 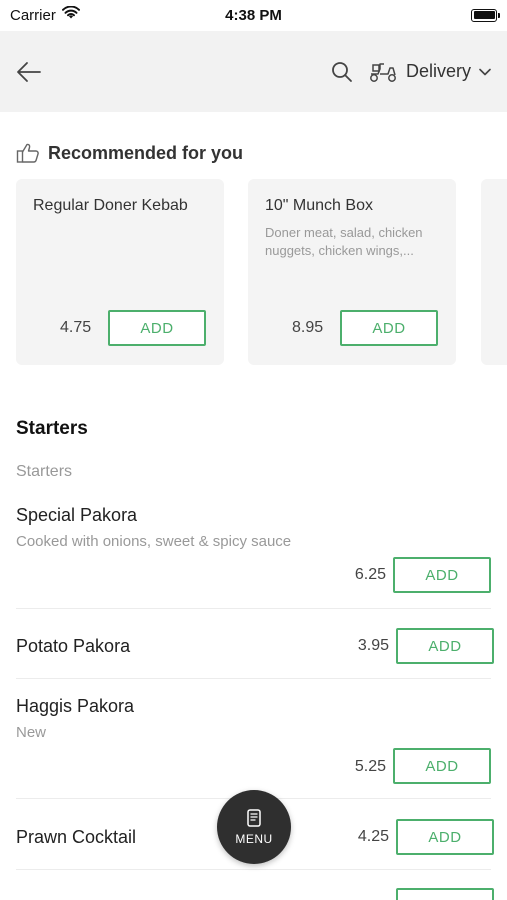 I want to click on recommended-card-name: Regular Doner Kebab, so click(x=110, y=205).